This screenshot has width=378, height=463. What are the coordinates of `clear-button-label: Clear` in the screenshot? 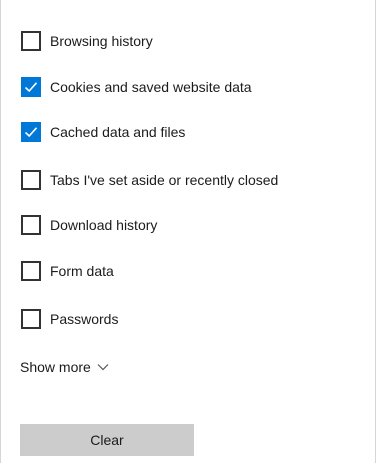 It's located at (107, 440).